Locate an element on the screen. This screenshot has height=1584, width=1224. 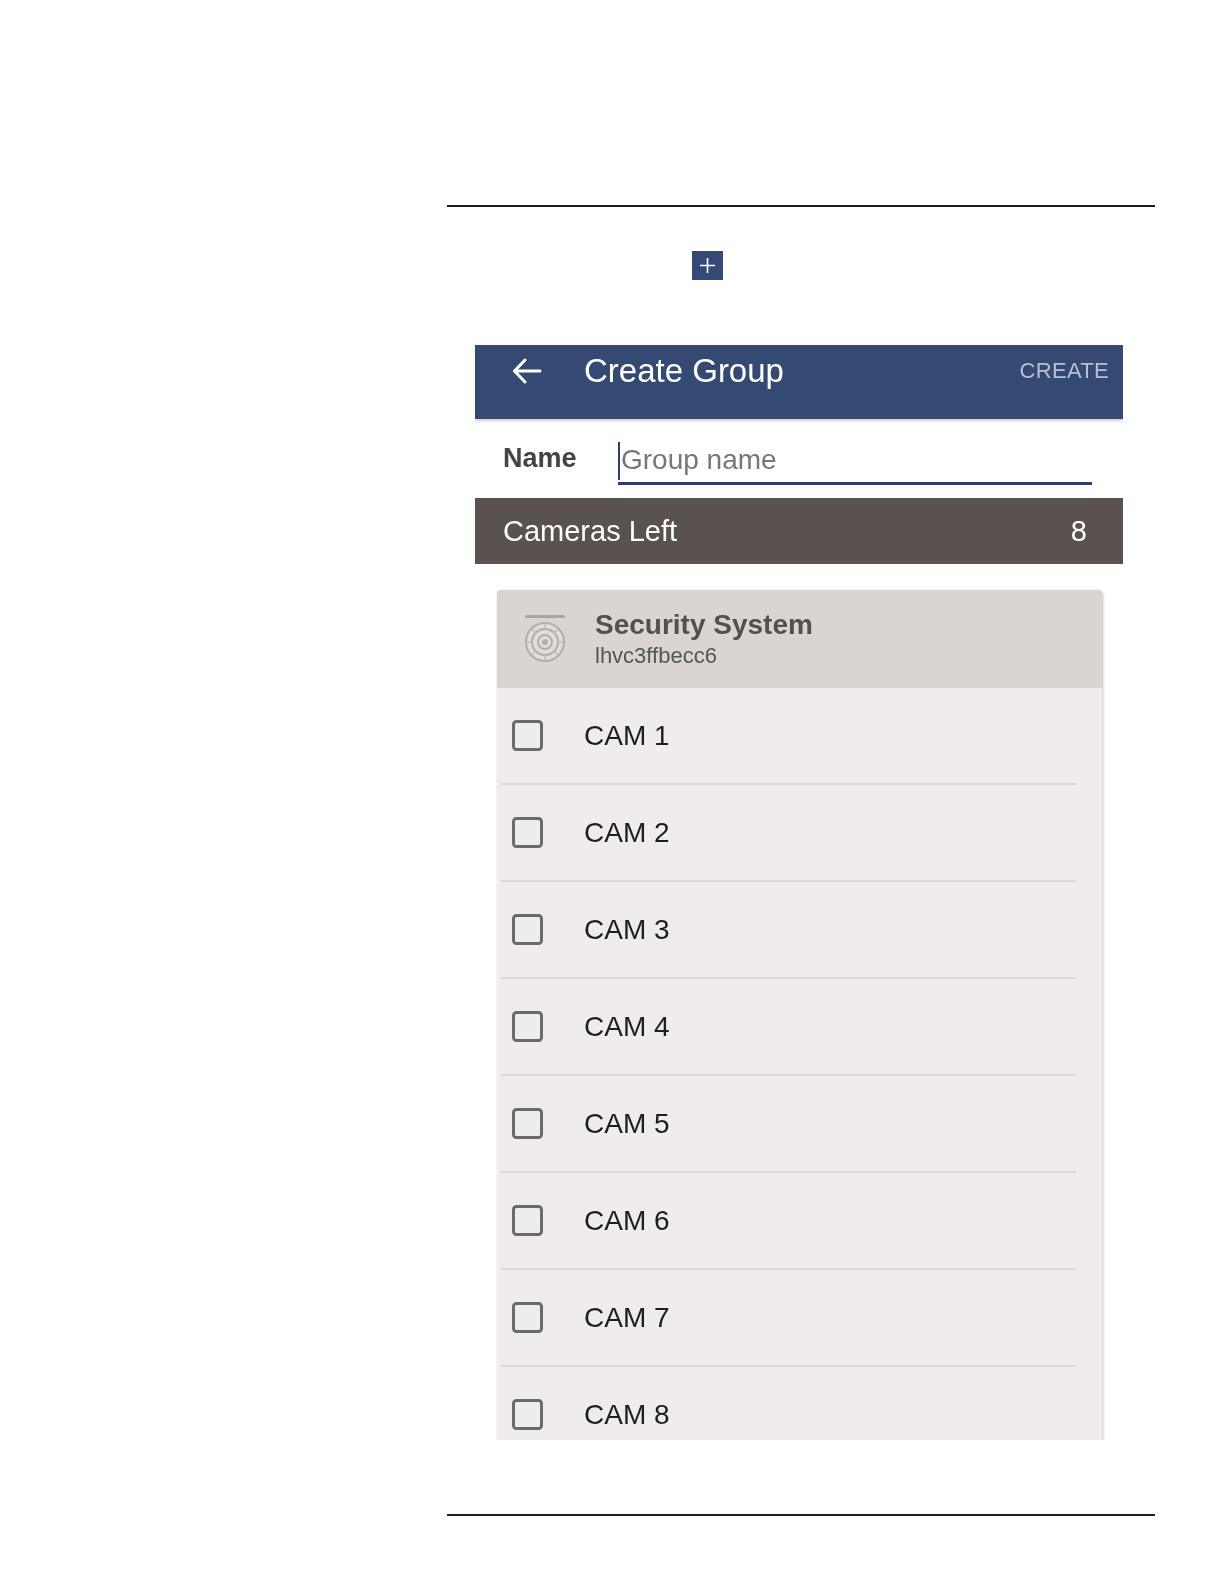
camera-name: CAM 4 is located at coordinates (627, 1026).